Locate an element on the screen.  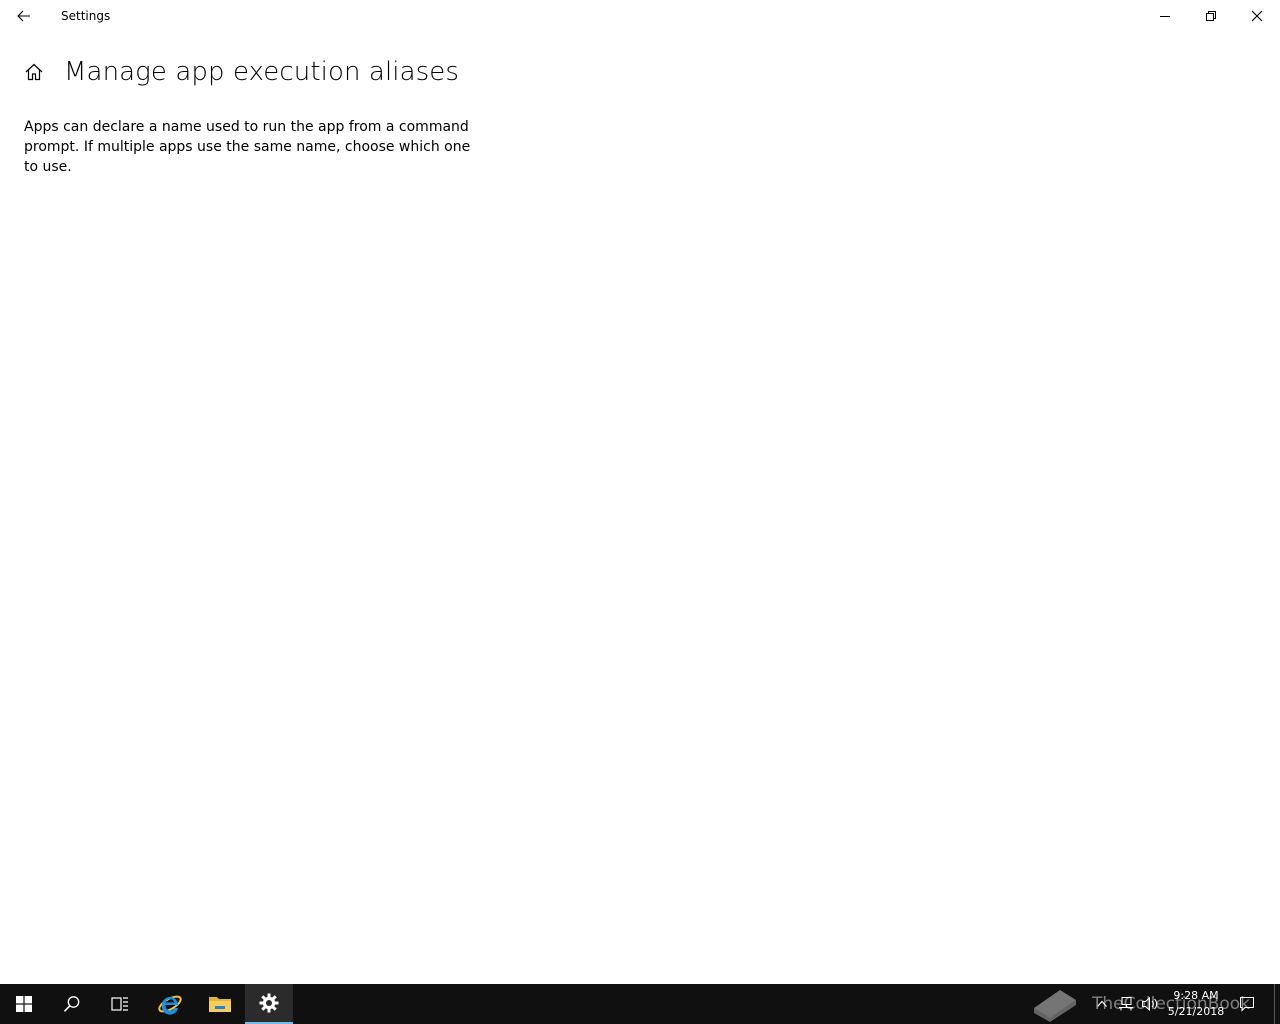
search-button is located at coordinates (72, 1004).